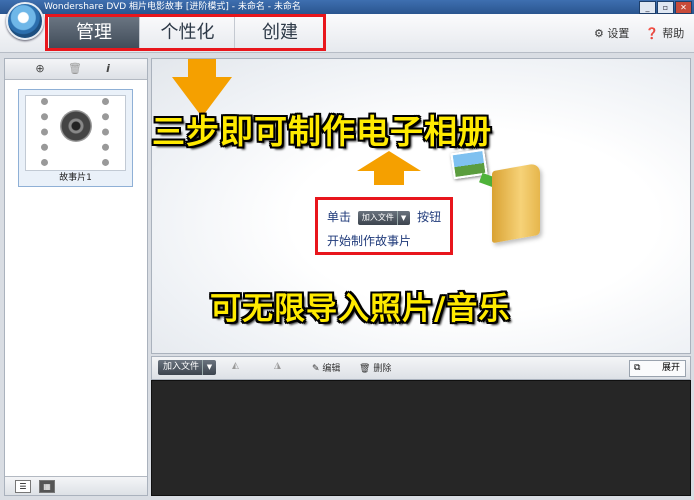  I want to click on settings-label: 设置, so click(618, 33).